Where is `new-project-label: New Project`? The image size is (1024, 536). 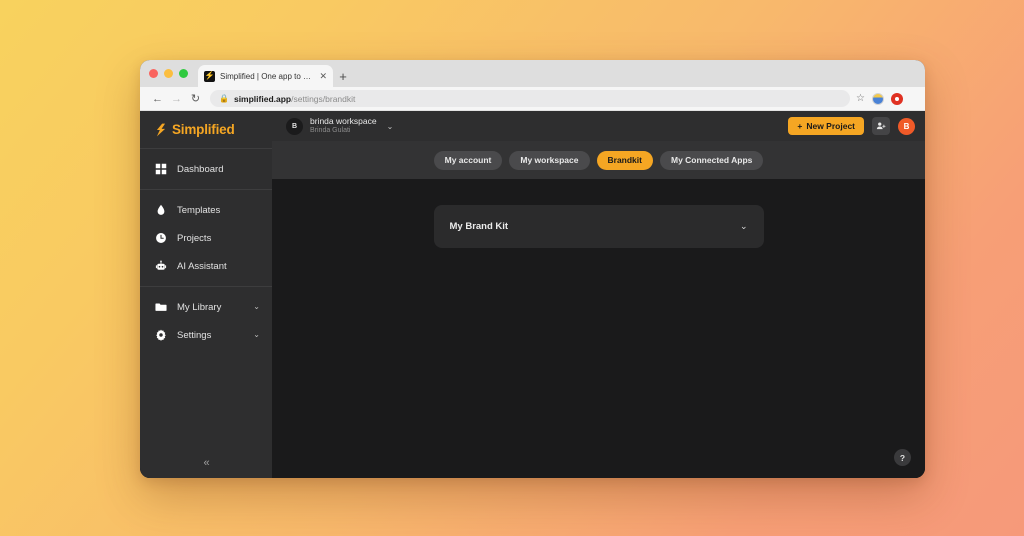
new-project-label: New Project is located at coordinates (830, 126).